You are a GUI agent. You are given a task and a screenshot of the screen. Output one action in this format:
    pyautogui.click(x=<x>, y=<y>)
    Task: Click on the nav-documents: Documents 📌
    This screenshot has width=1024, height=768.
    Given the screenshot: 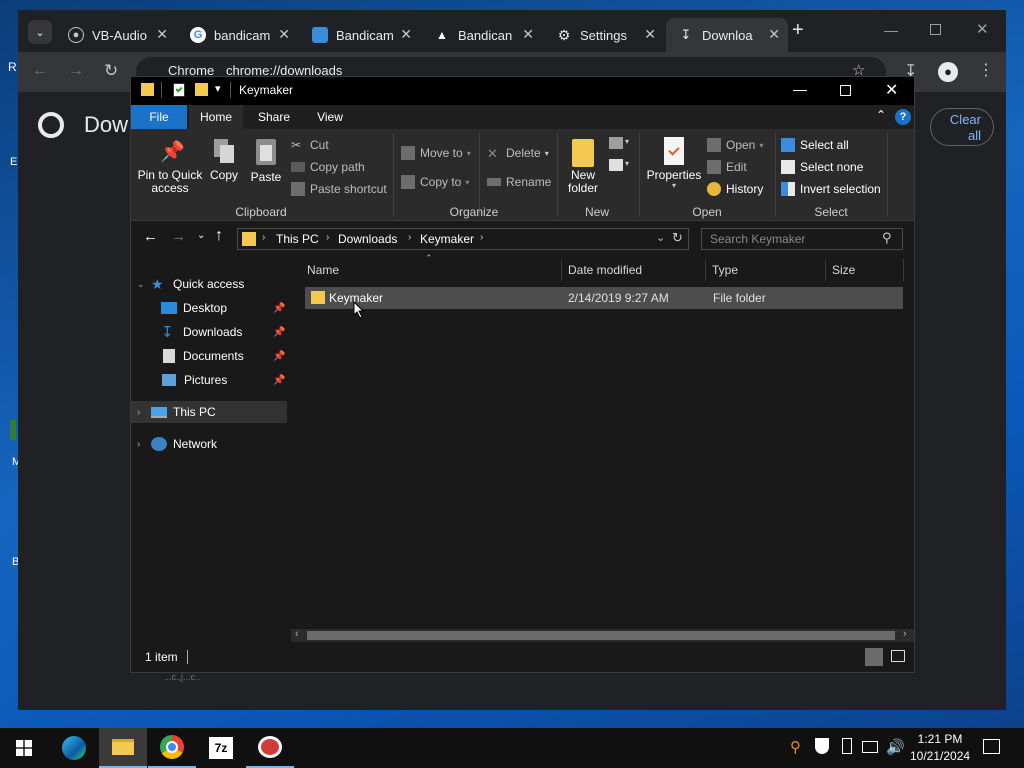 What is the action you would take?
    pyautogui.click(x=224, y=356)
    